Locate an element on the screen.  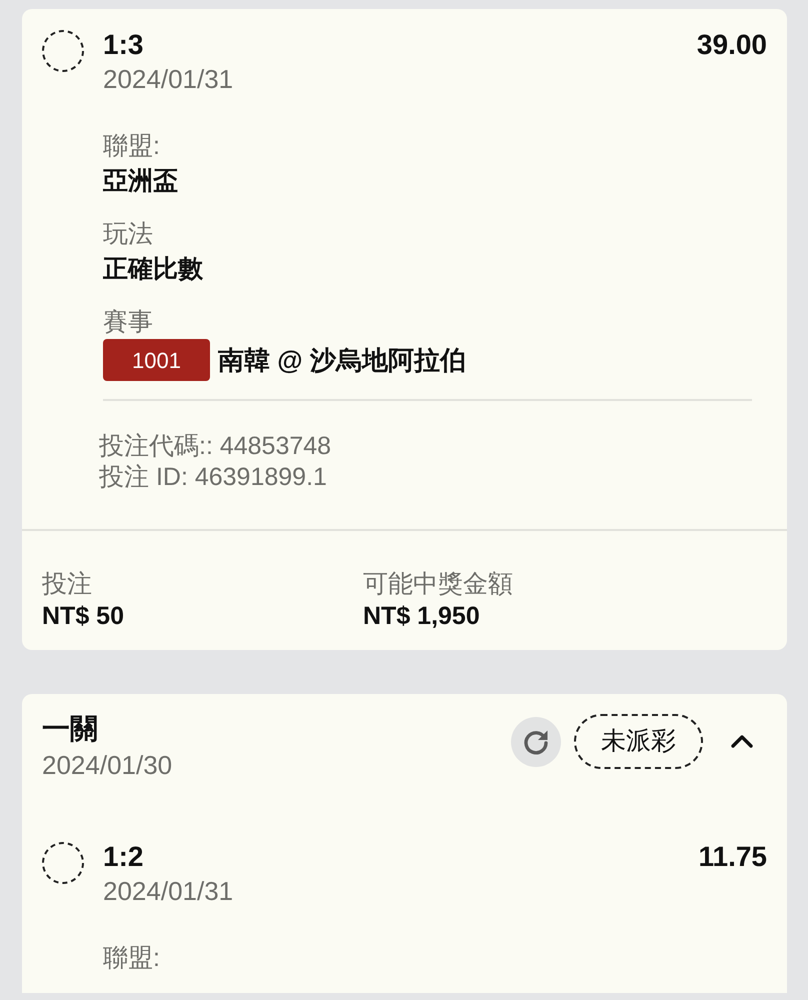
detail-value: 正確比數 is located at coordinates (153, 269).